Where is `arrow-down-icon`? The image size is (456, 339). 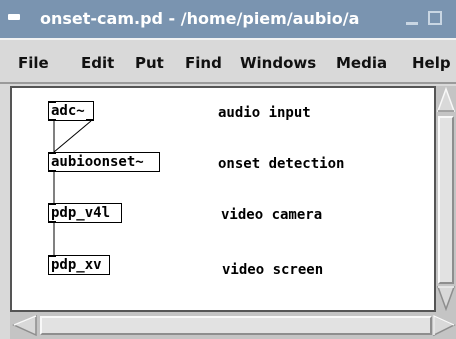
arrow-down-icon is located at coordinates (446, 298).